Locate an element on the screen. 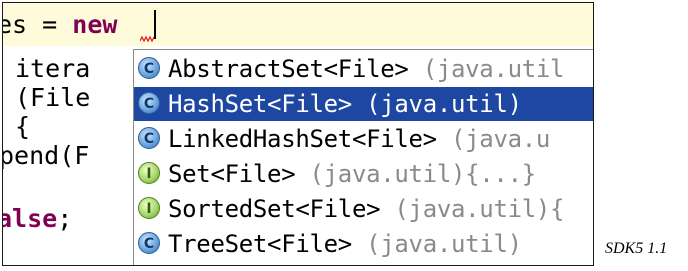 The height and width of the screenshot is (271, 688). completion-item-label: AbstractSet<File> (java.util is located at coordinates (366, 69).